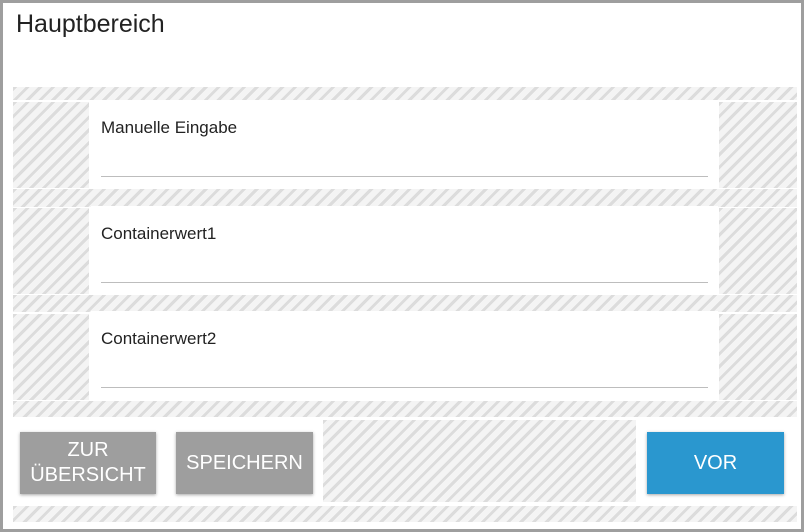 The width and height of the screenshot is (804, 532). I want to click on manual-entry-row: Manuelle Eingabe, so click(404, 144).